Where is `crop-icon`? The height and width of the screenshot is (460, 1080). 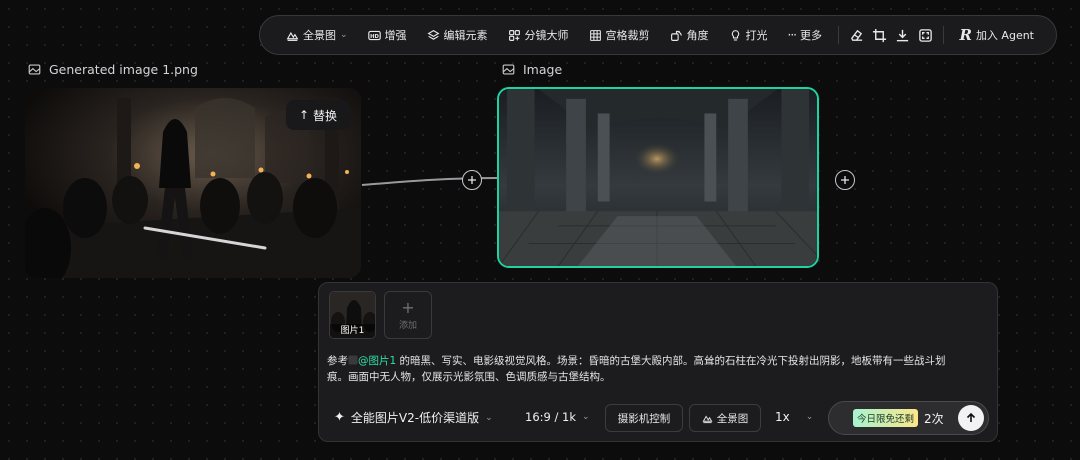 crop-icon is located at coordinates (879, 35).